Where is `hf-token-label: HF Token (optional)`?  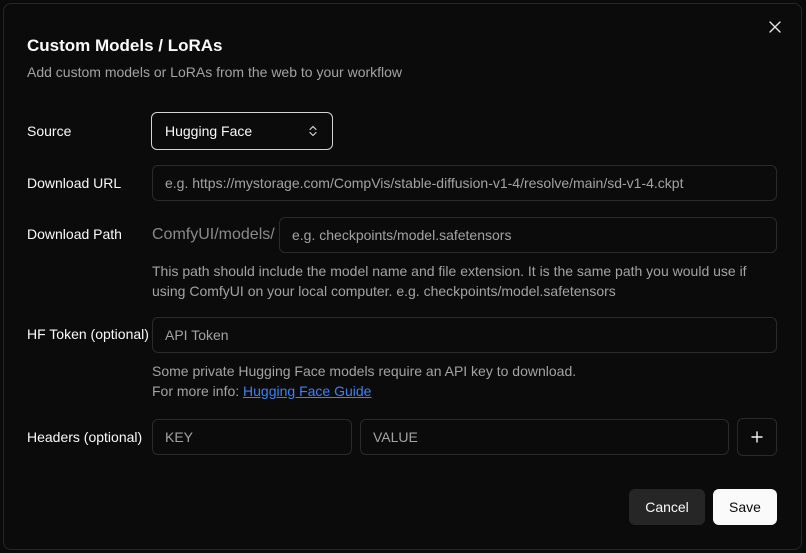
hf-token-label: HF Token (optional) is located at coordinates (88, 334).